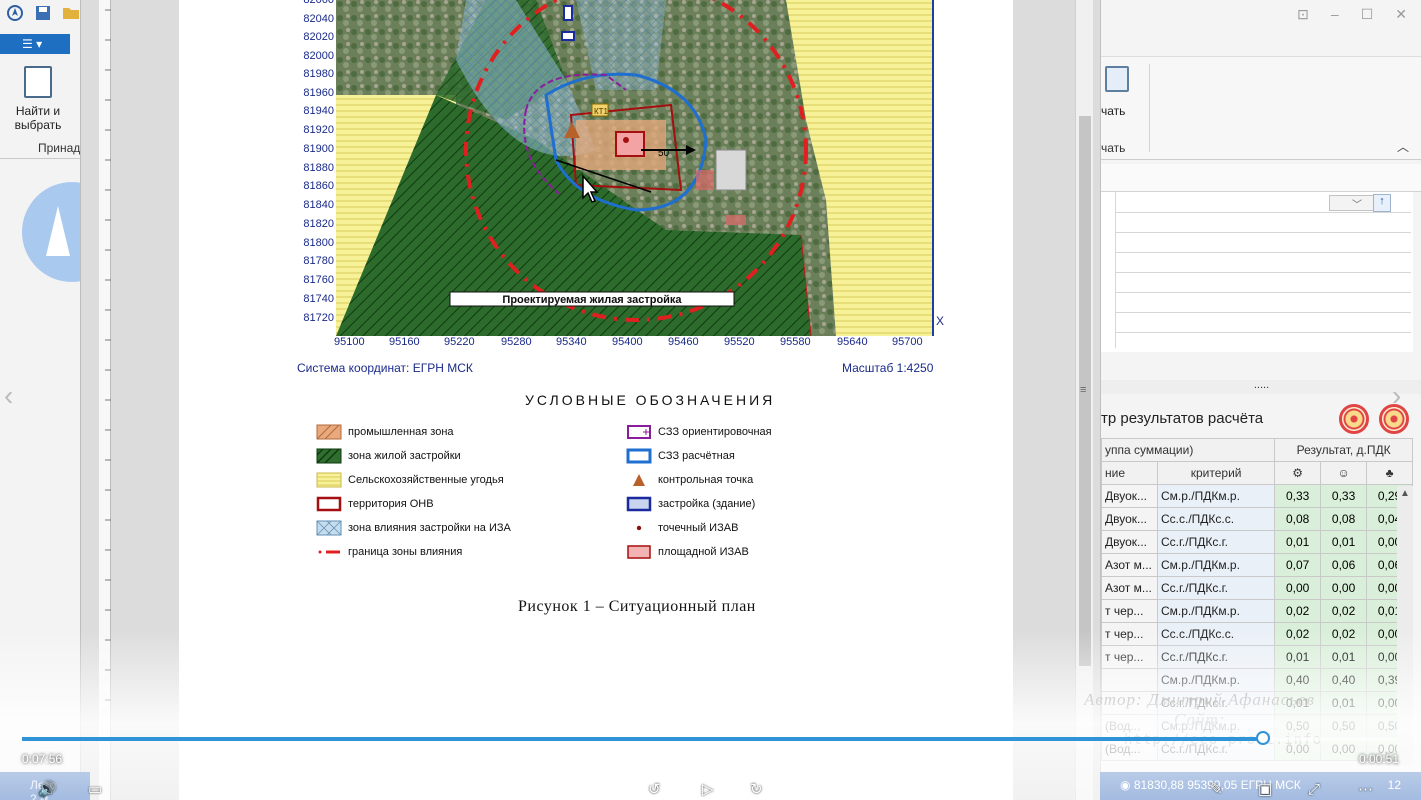 This screenshot has width=1421, height=800. I want to click on save-icon, so click(43, 13).